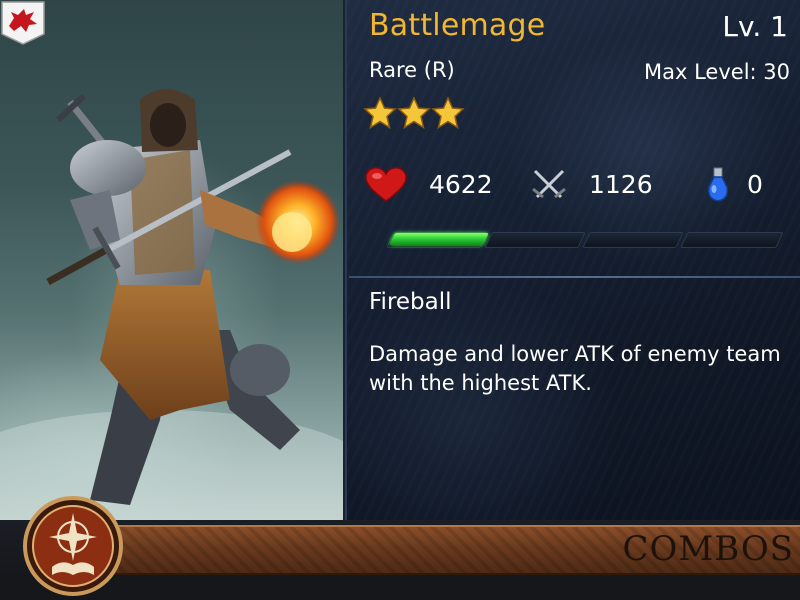  What do you see at coordinates (717, 72) in the screenshot?
I see `card-max-level: Max Level: 30` at bounding box center [717, 72].